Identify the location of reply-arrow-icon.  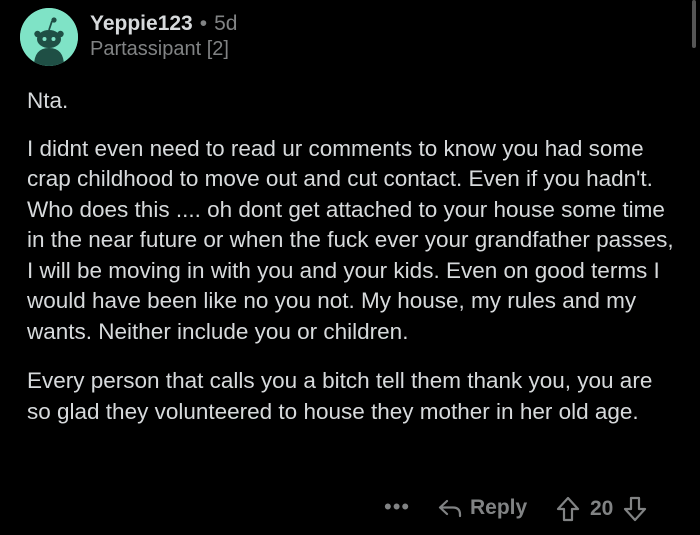
(450, 508).